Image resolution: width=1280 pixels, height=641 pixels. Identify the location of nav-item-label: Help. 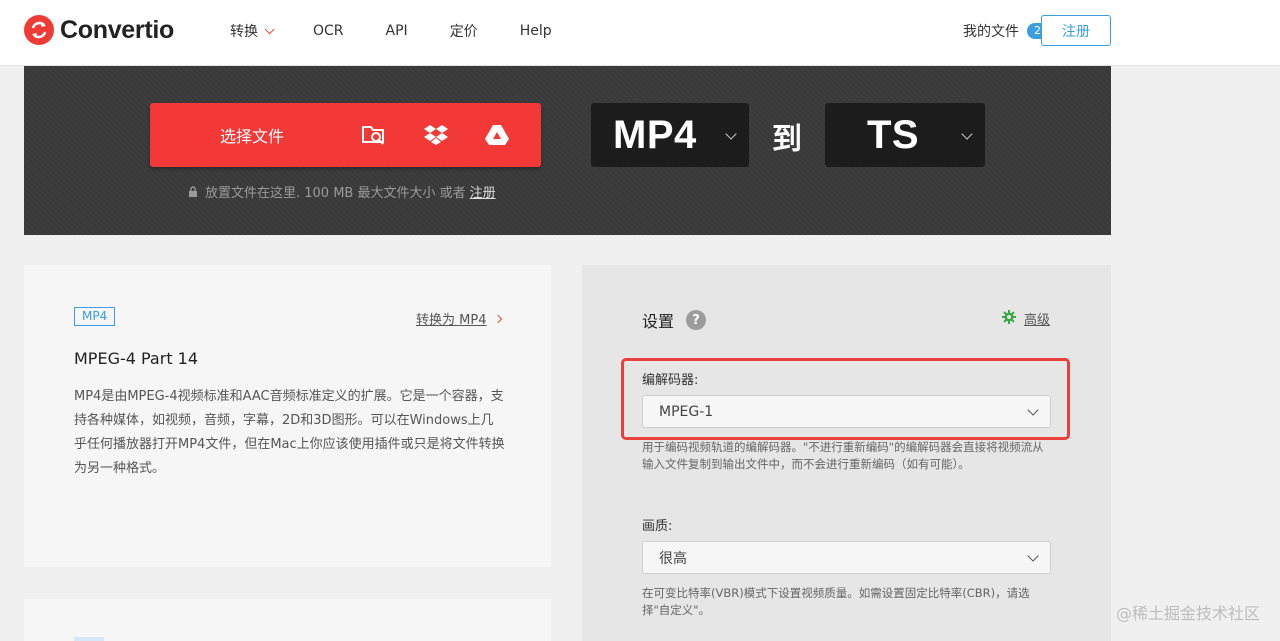
(535, 31).